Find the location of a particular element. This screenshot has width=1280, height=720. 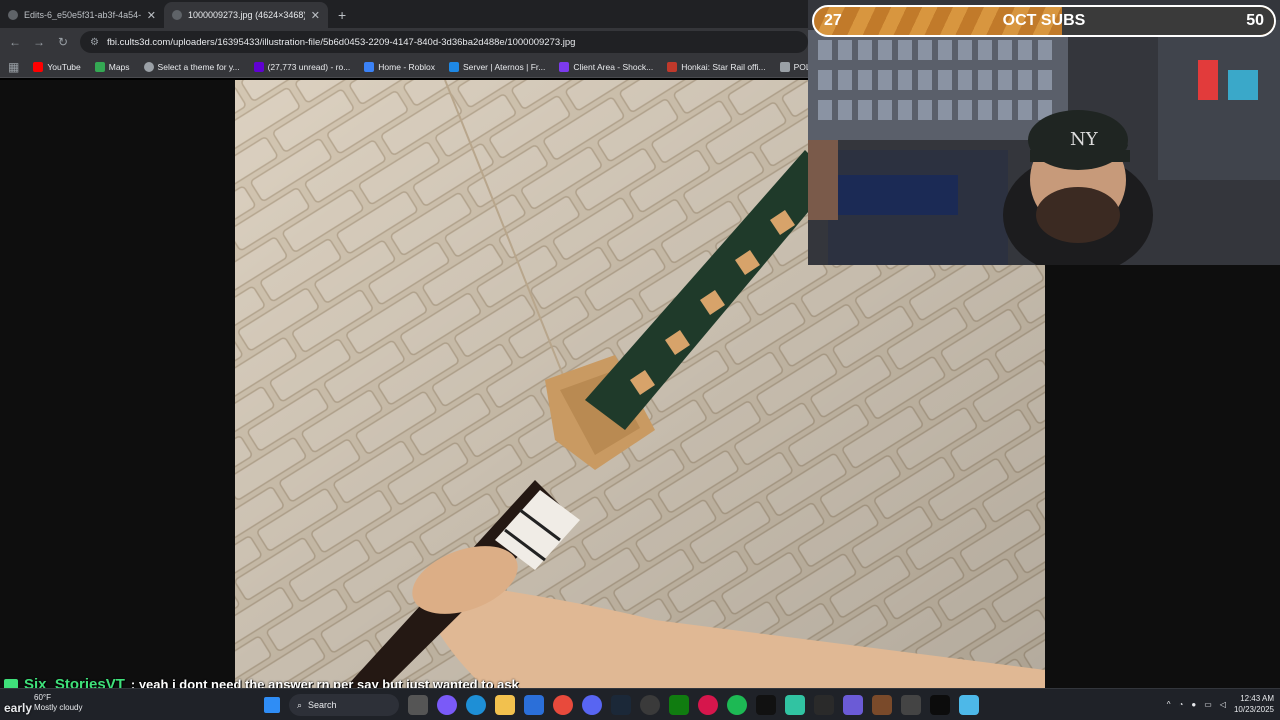

sub-goal-label: OCT SUBS is located at coordinates (1044, 20).